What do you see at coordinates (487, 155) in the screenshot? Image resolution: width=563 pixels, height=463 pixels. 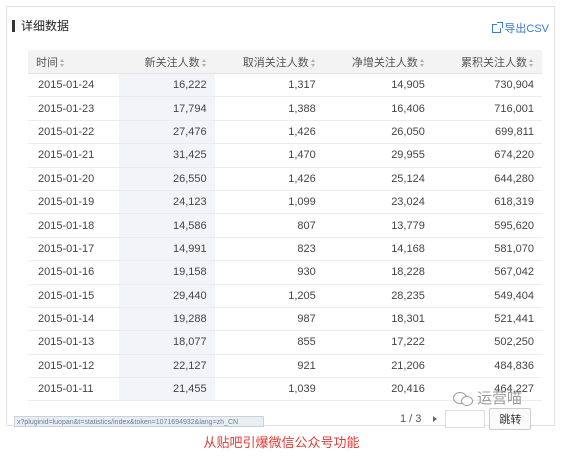 I see `table-cell: 674,220` at bounding box center [487, 155].